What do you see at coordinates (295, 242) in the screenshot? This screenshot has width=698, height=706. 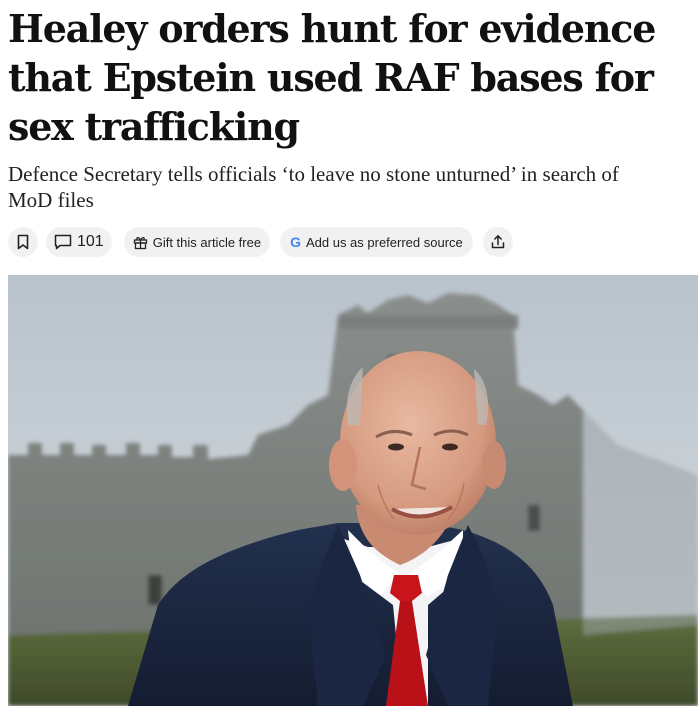 I see `google-g-icon: G` at bounding box center [295, 242].